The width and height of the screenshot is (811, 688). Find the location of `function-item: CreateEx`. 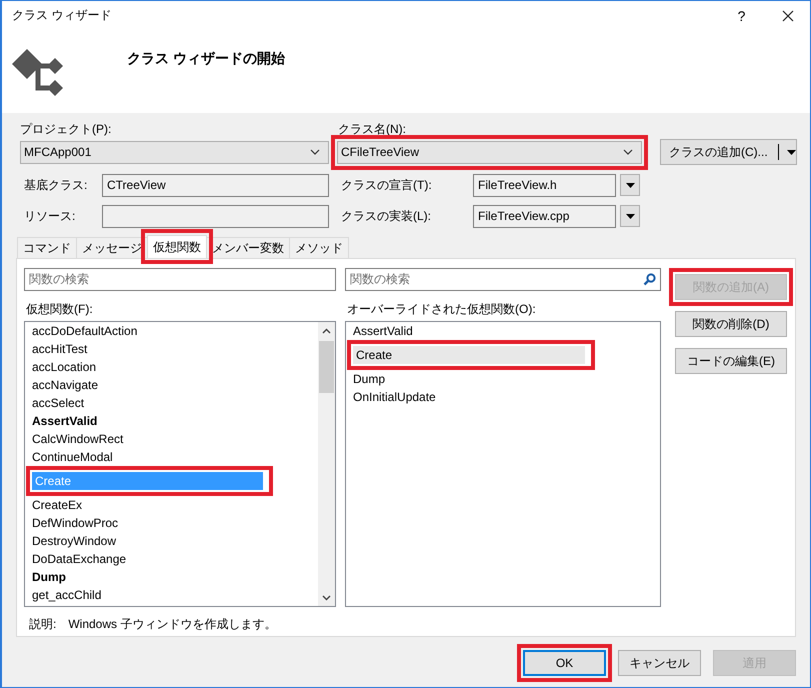

function-item: CreateEx is located at coordinates (171, 505).